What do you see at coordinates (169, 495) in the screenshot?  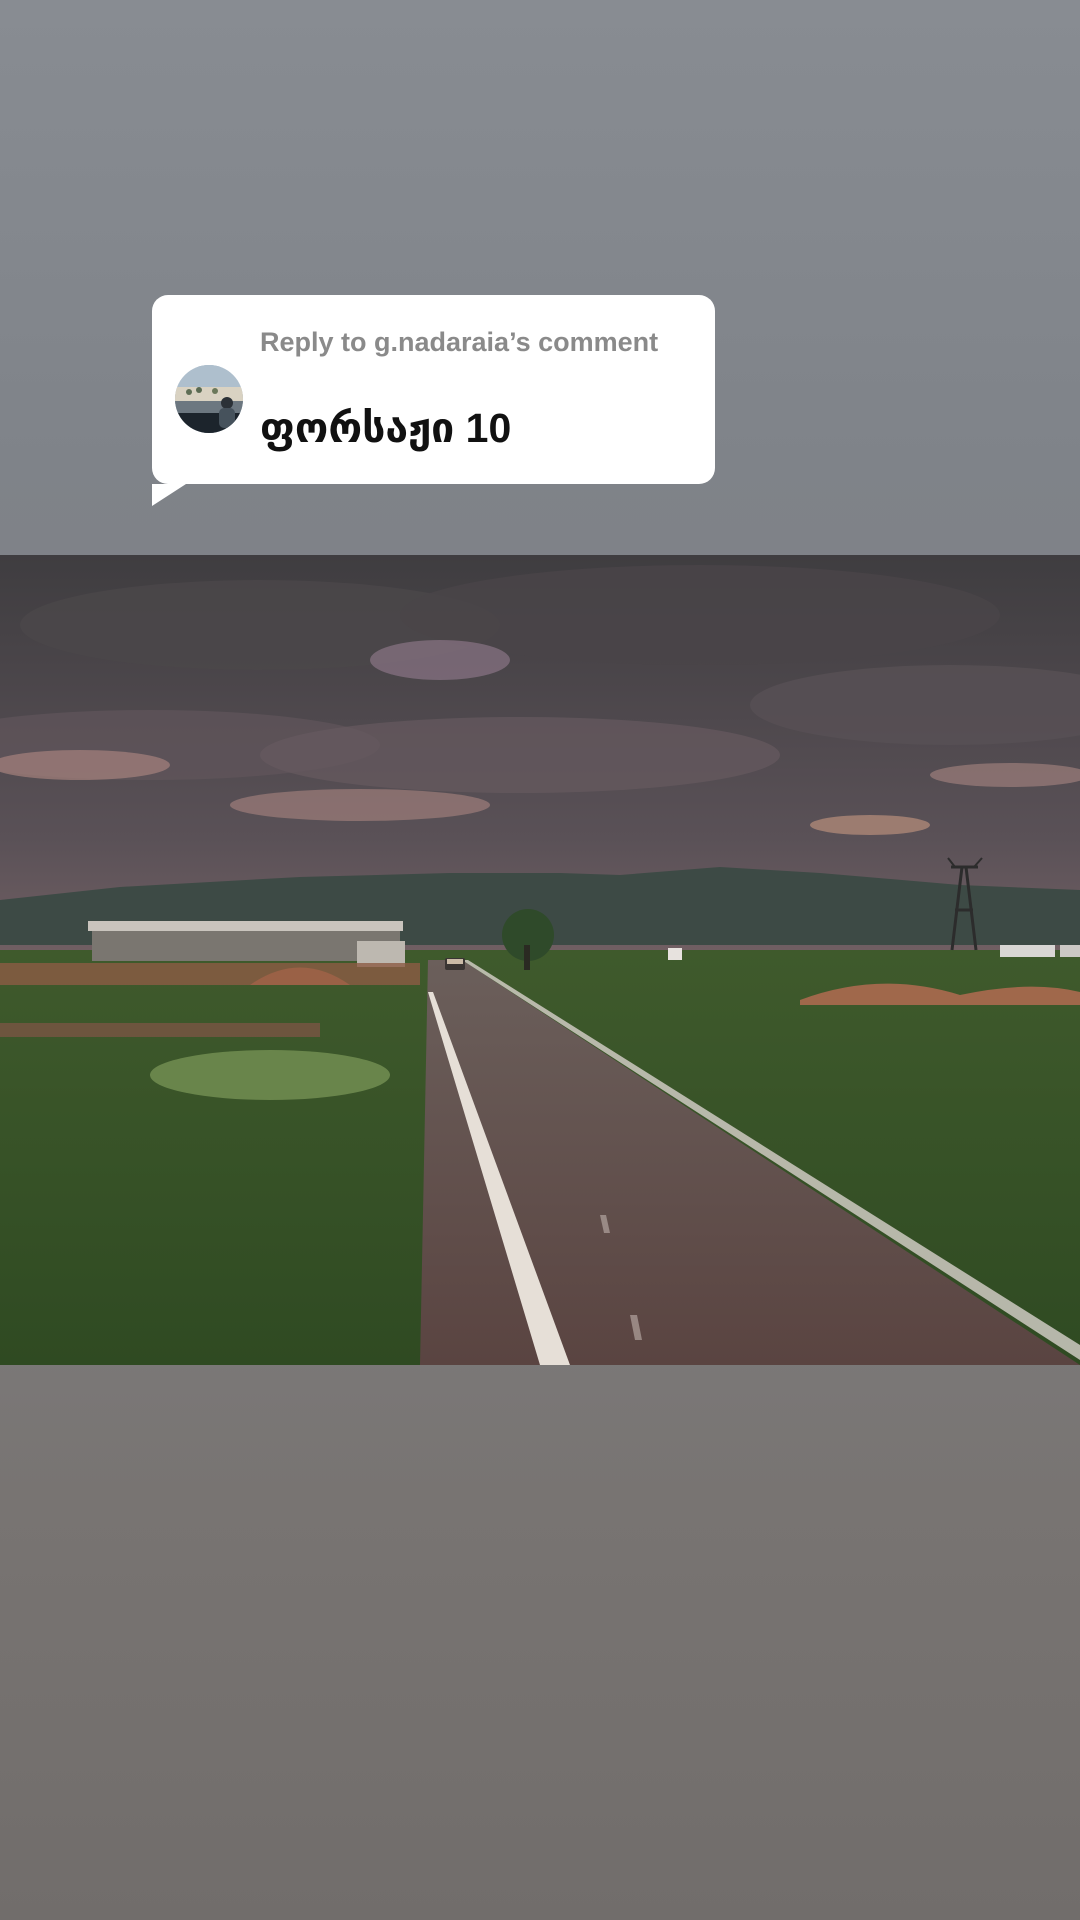 I see `bubble-tail` at bounding box center [169, 495].